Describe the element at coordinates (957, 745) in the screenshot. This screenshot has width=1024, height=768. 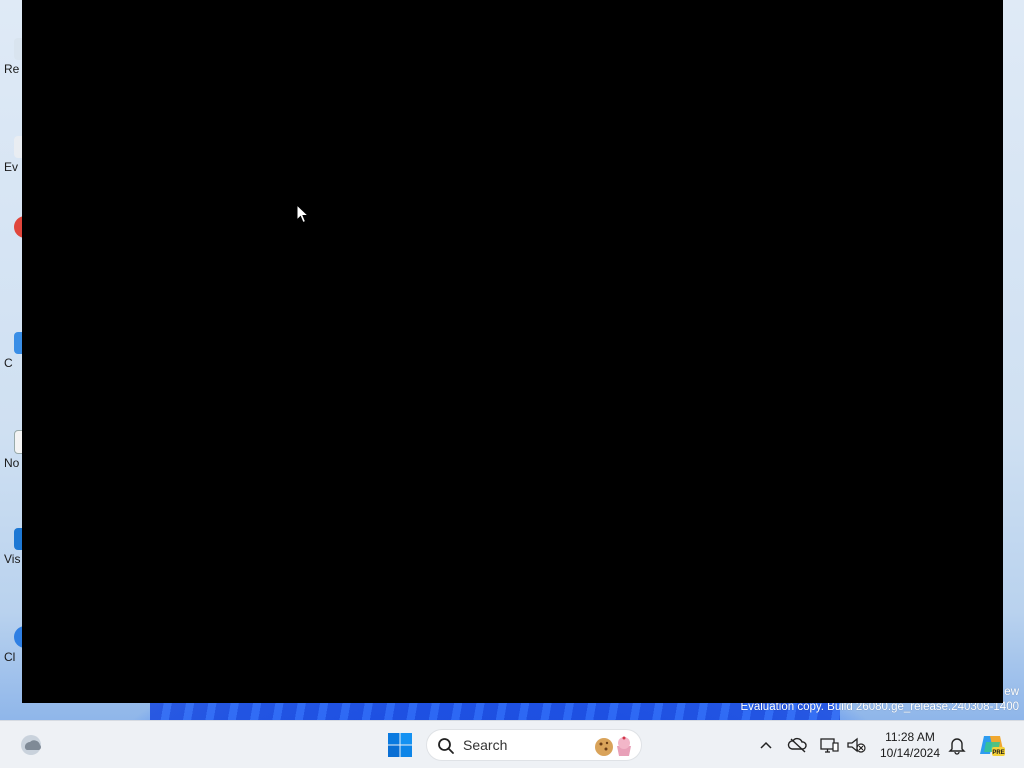
I see `bell-icon` at that location.